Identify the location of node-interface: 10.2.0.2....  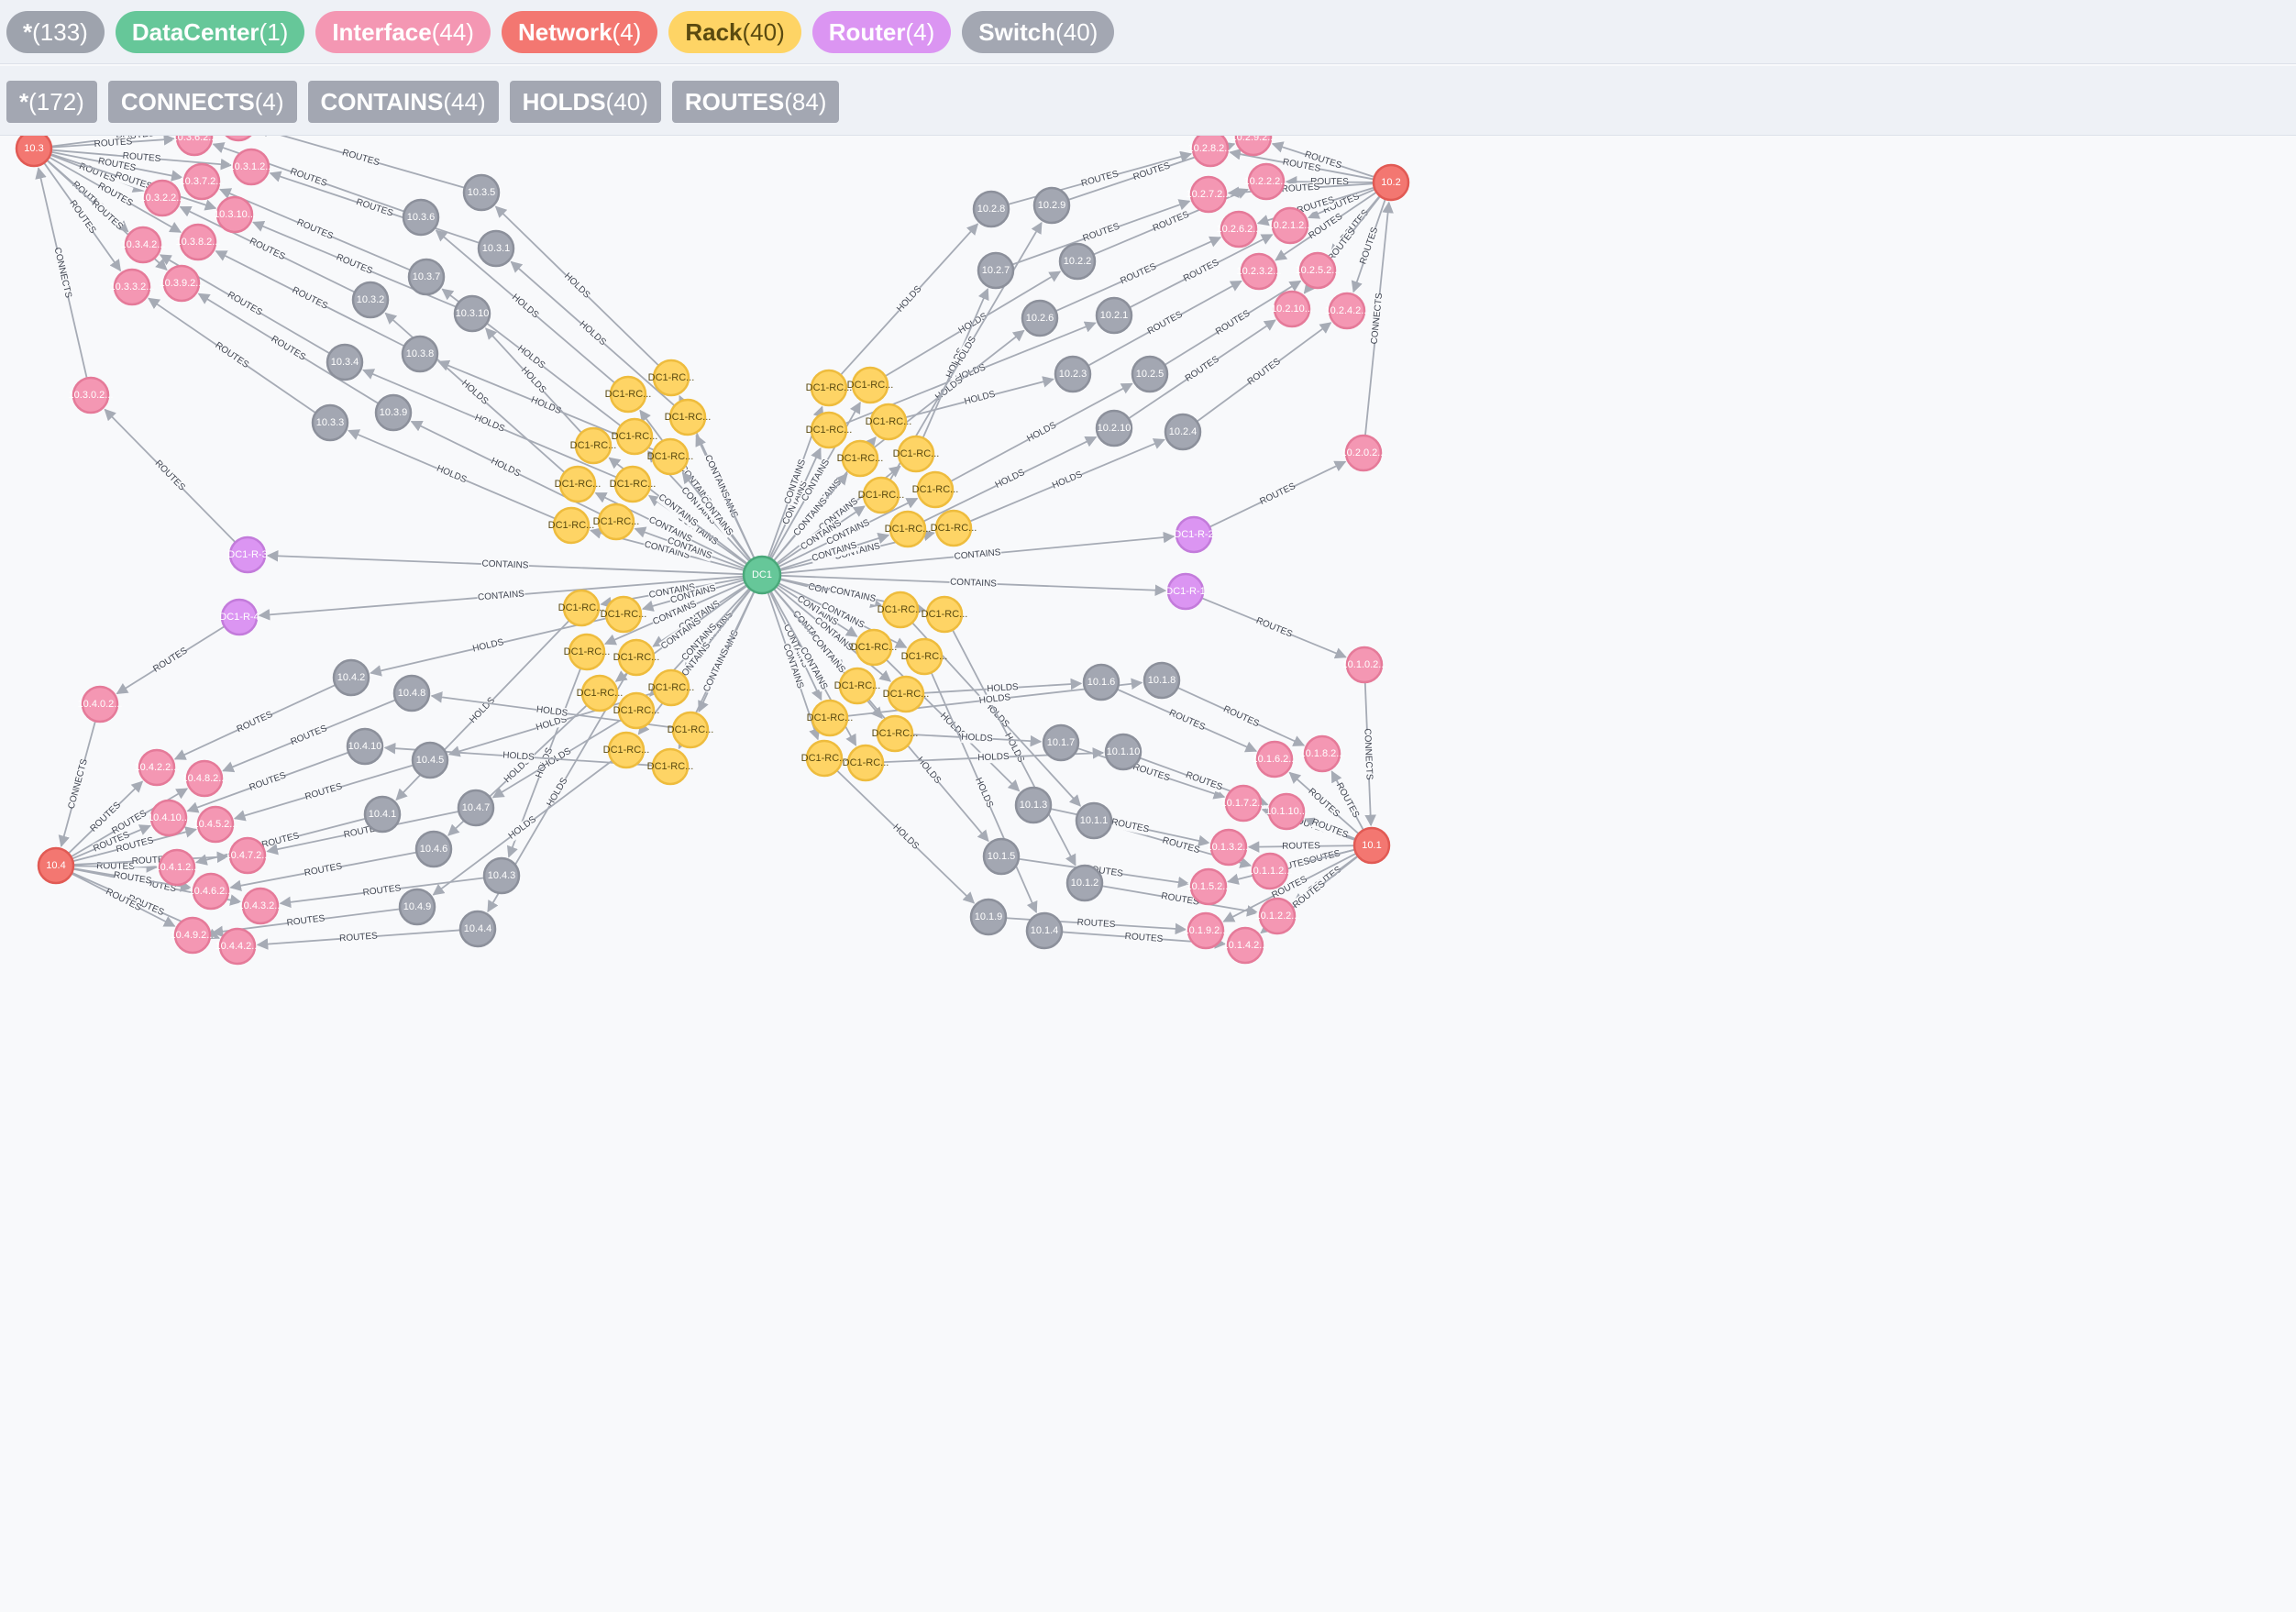
(1363, 453).